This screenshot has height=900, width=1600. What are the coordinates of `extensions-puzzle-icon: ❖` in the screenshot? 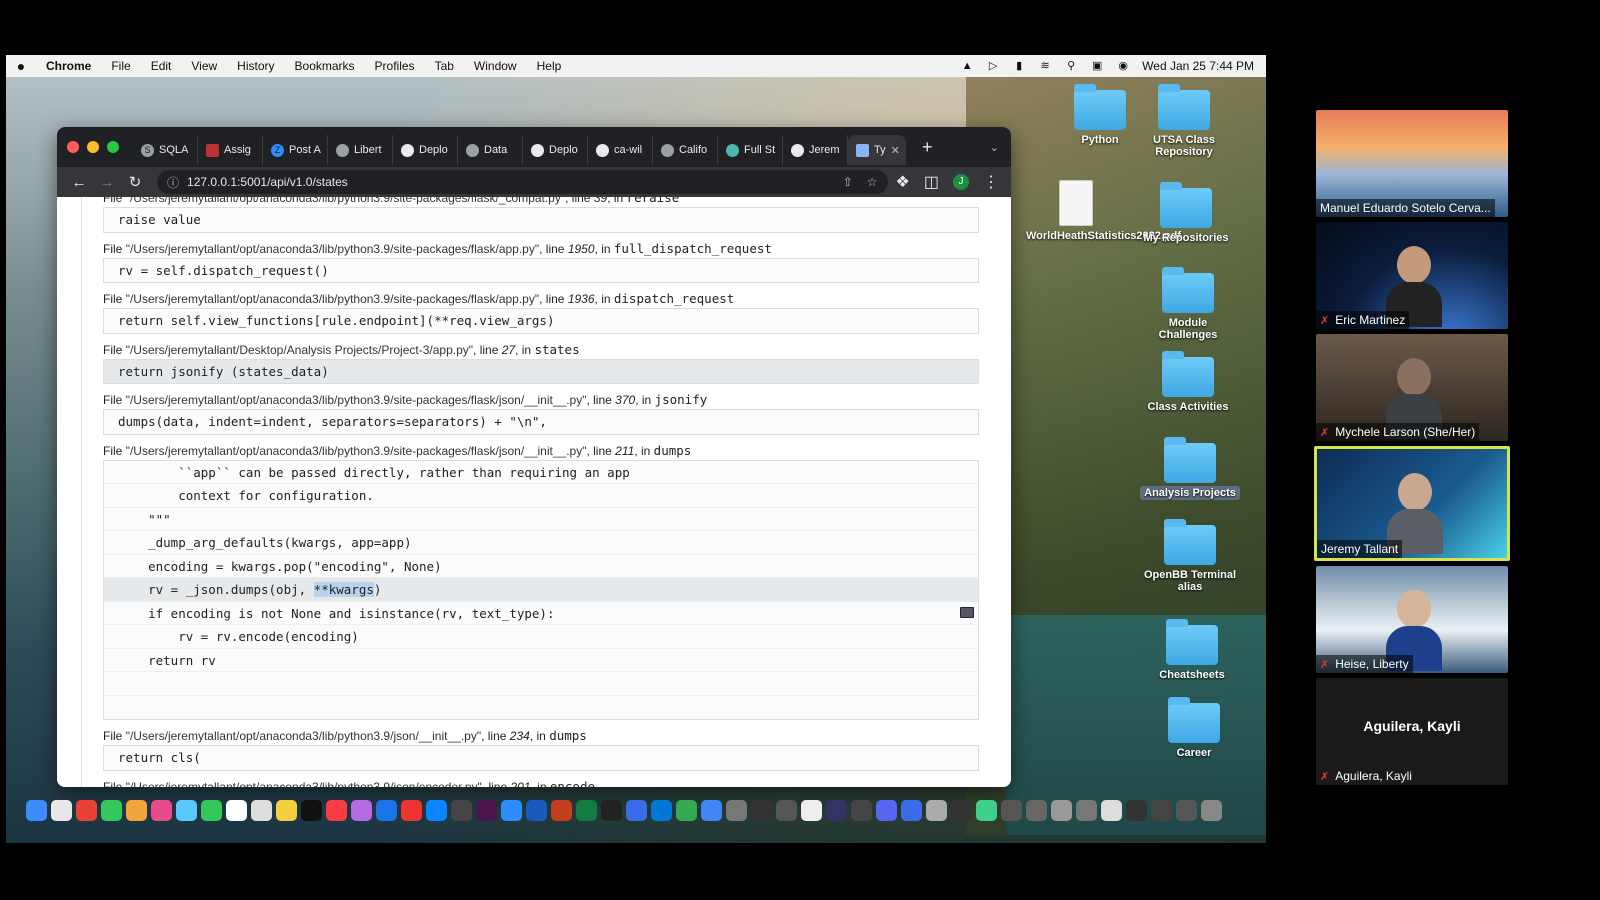 It's located at (903, 182).